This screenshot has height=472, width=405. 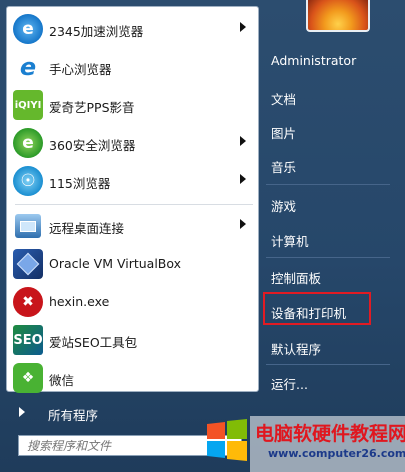 What do you see at coordinates (317, 308) in the screenshot?
I see `highlight-box` at bounding box center [317, 308].